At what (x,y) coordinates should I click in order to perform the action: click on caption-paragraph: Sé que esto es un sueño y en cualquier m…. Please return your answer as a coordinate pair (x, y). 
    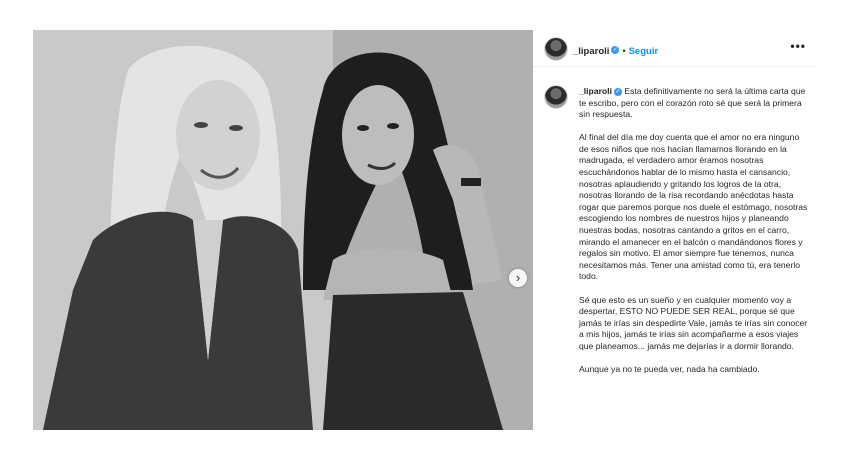
    Looking at the image, I should click on (693, 322).